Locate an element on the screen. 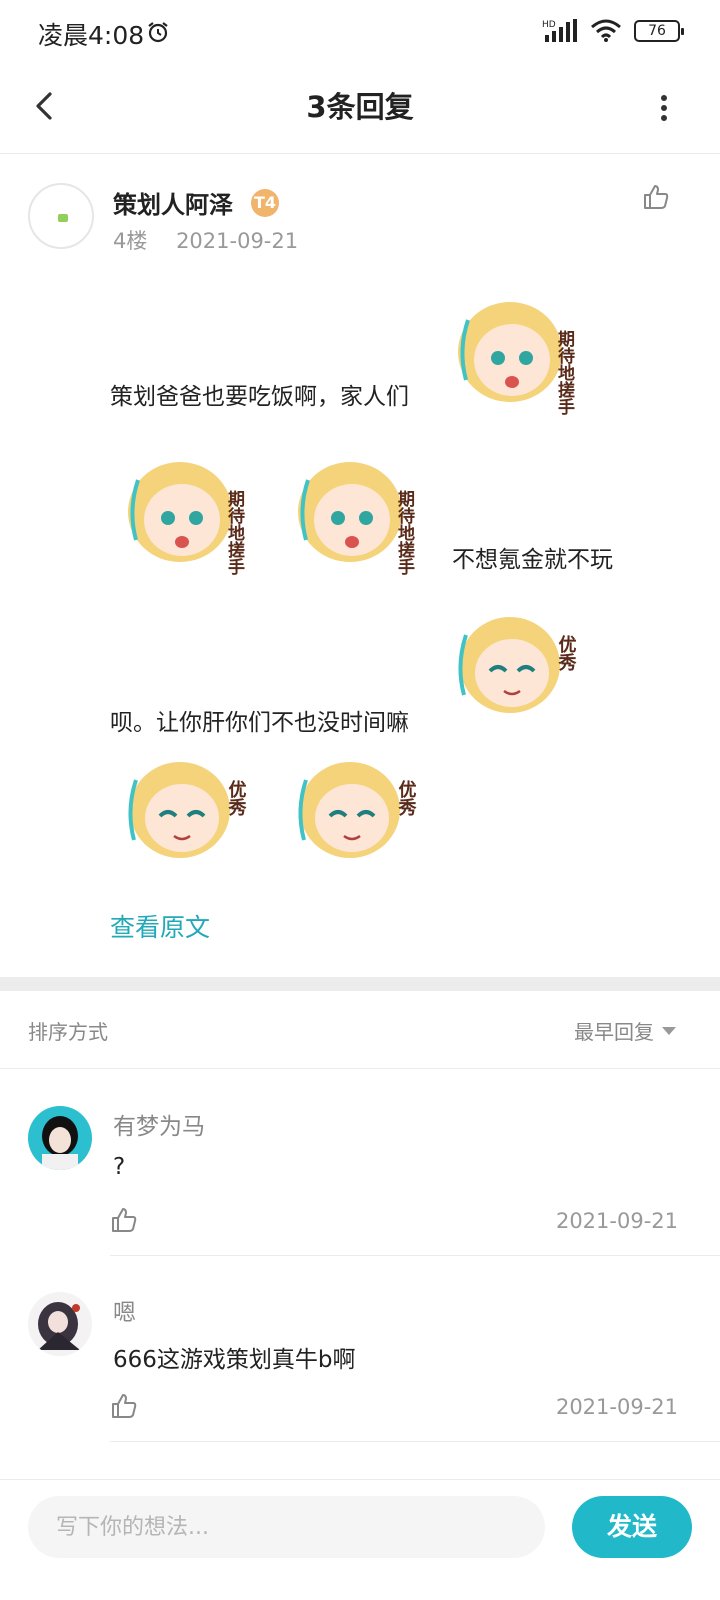 This screenshot has height=1600, width=720. alarm-icon is located at coordinates (158, 32).